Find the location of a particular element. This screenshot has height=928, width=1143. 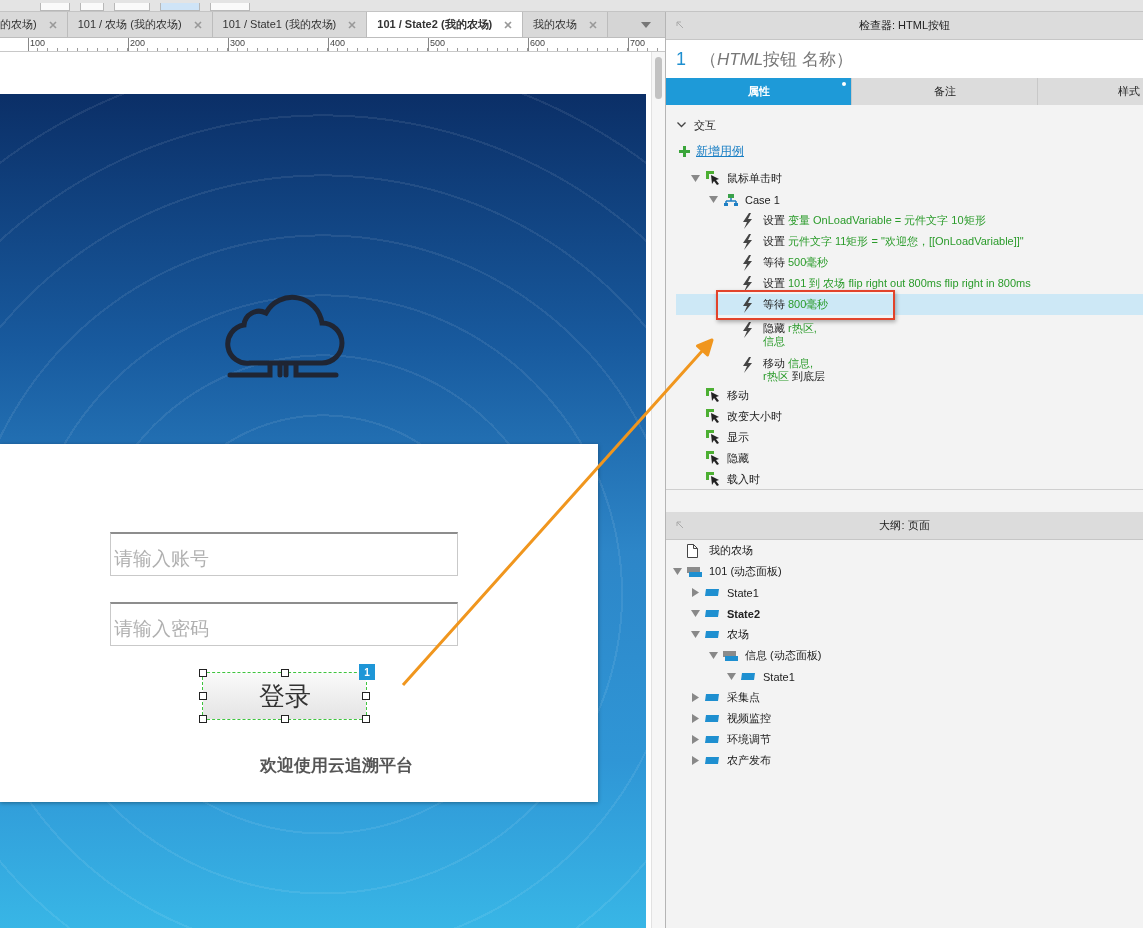

welcome-text: 欢迎使用云追溯平台 is located at coordinates (337, 766).